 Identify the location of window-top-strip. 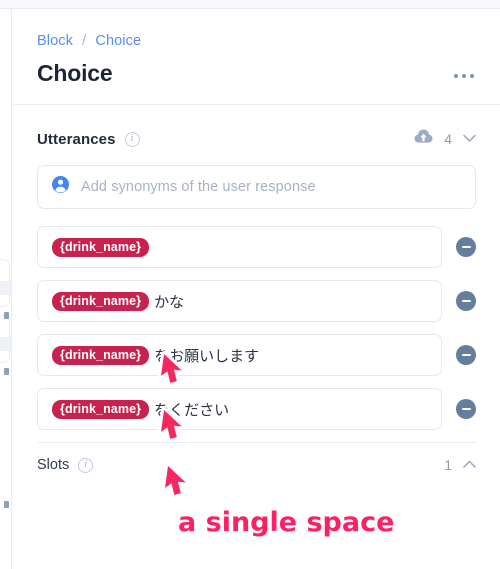
(250, 4).